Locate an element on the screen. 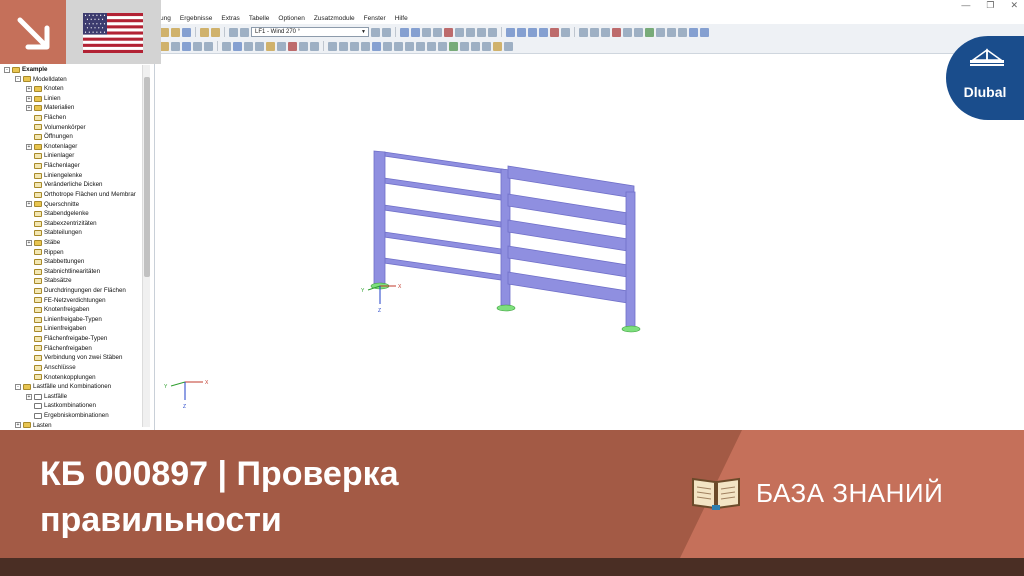 The width and height of the screenshot is (1024, 576). navigator-item: Stabnichtlinearitäten is located at coordinates (73, 272).